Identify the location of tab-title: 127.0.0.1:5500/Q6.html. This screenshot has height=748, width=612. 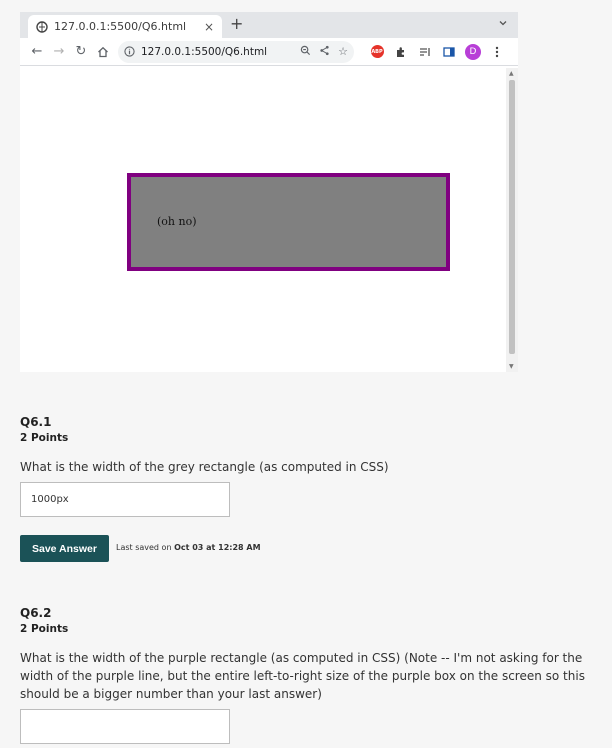
(120, 26).